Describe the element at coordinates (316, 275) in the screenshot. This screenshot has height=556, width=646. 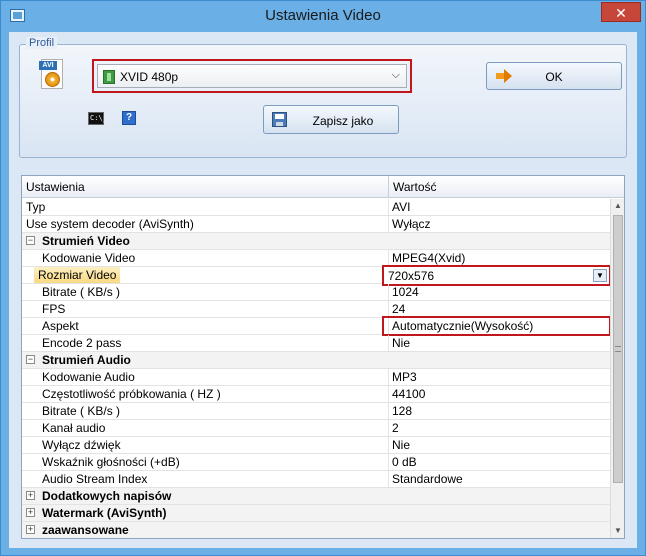
I see `table-row-selected: Rozmiar Video 720x576 ▼` at that location.